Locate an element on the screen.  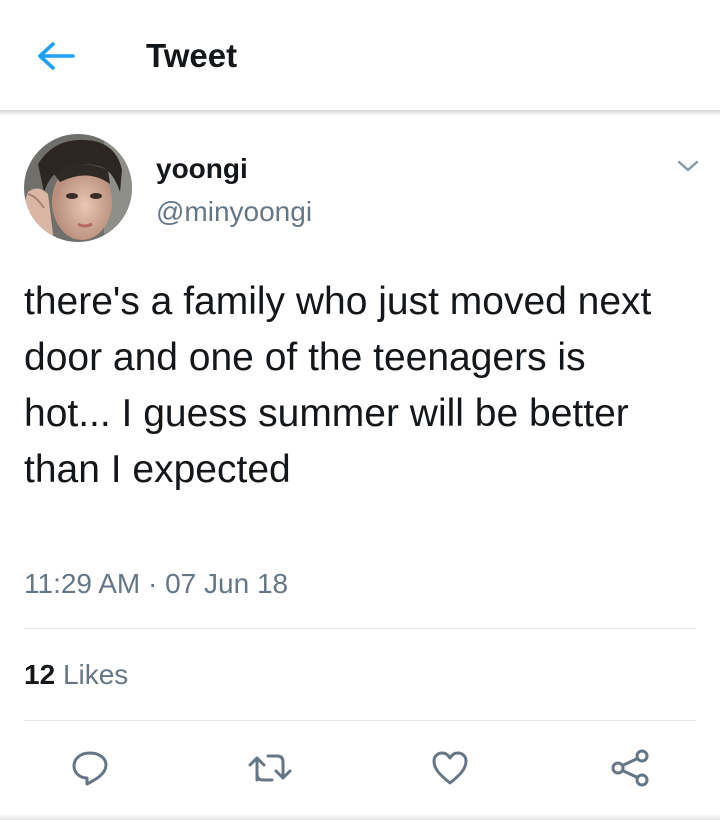
author-handle: @minyoongi is located at coordinates (234, 212).